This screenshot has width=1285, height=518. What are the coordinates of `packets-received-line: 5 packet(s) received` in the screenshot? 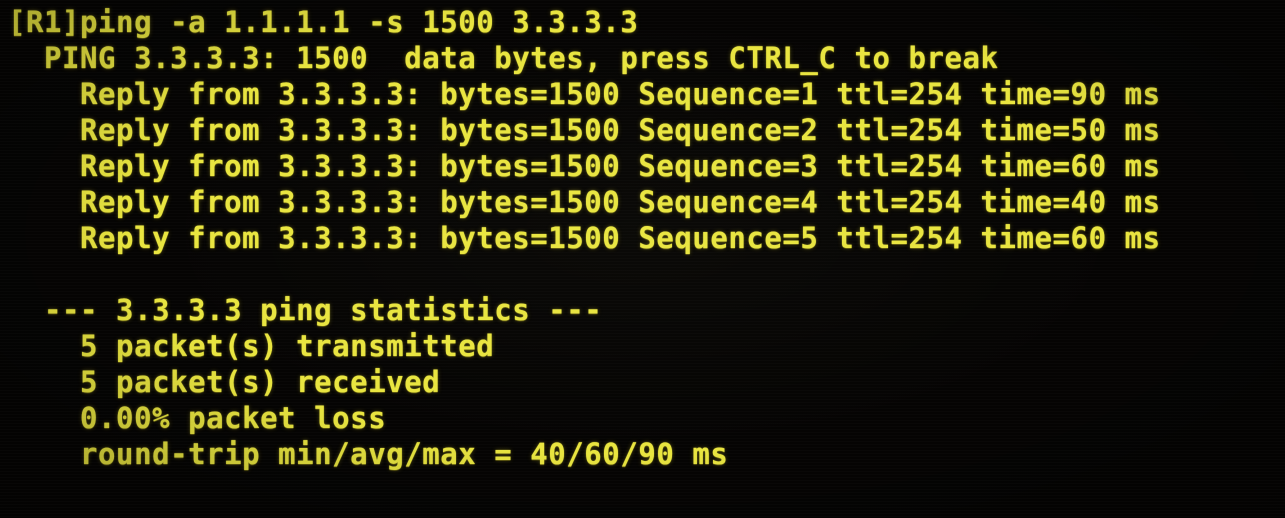 It's located at (224, 382).